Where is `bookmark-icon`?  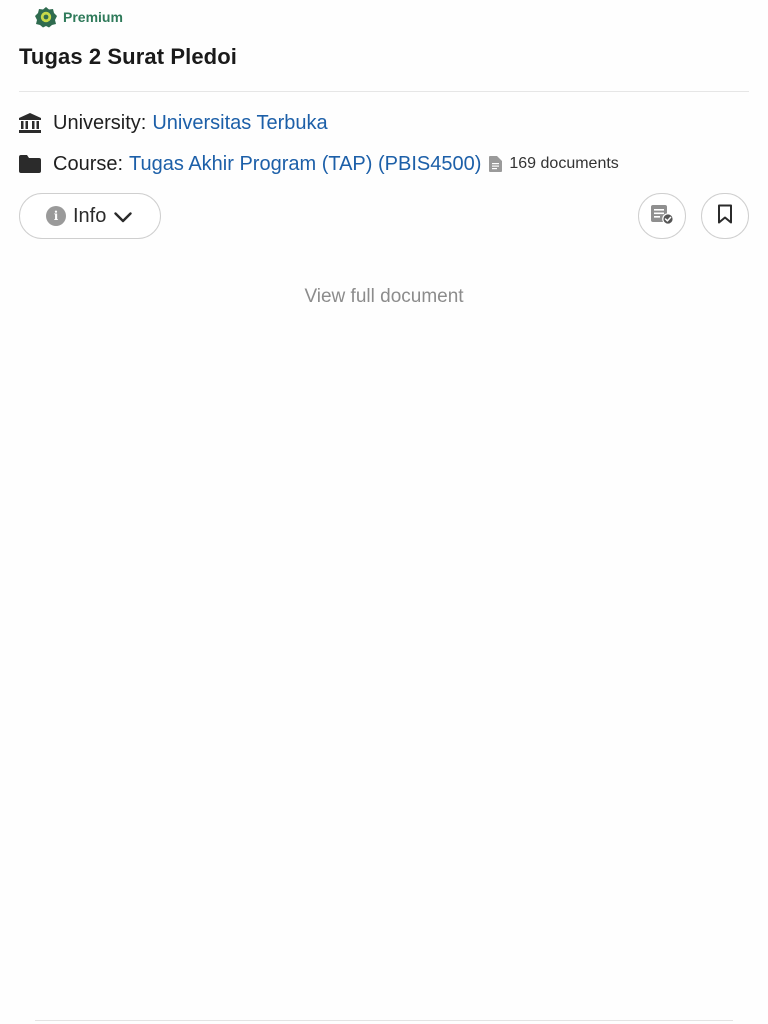 bookmark-icon is located at coordinates (725, 216).